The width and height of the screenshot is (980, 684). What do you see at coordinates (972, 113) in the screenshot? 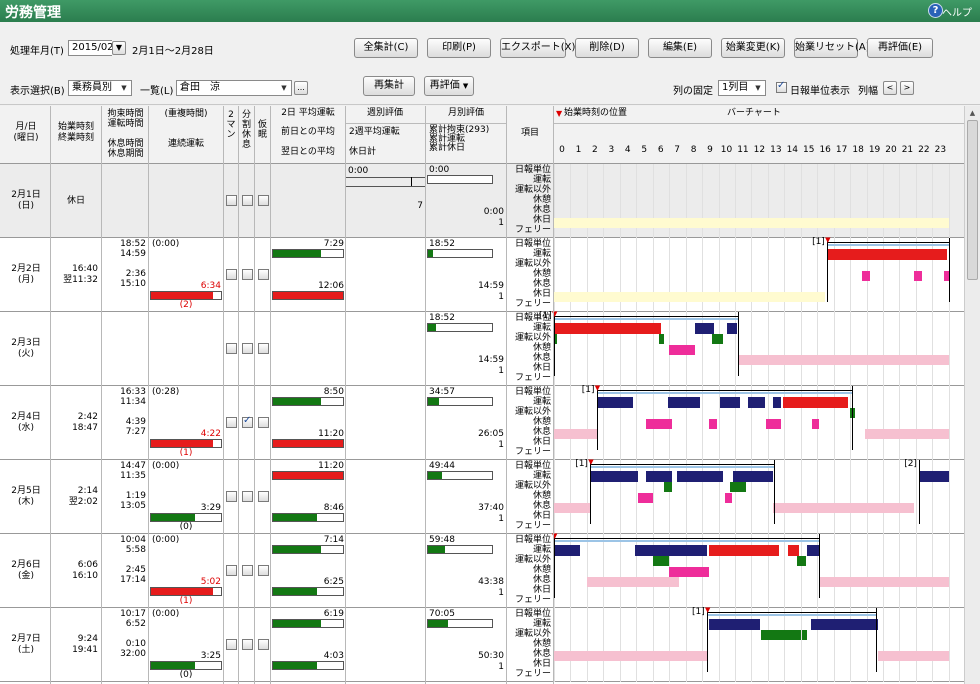
I see `scroll-up-icon: ▲` at bounding box center [972, 113].